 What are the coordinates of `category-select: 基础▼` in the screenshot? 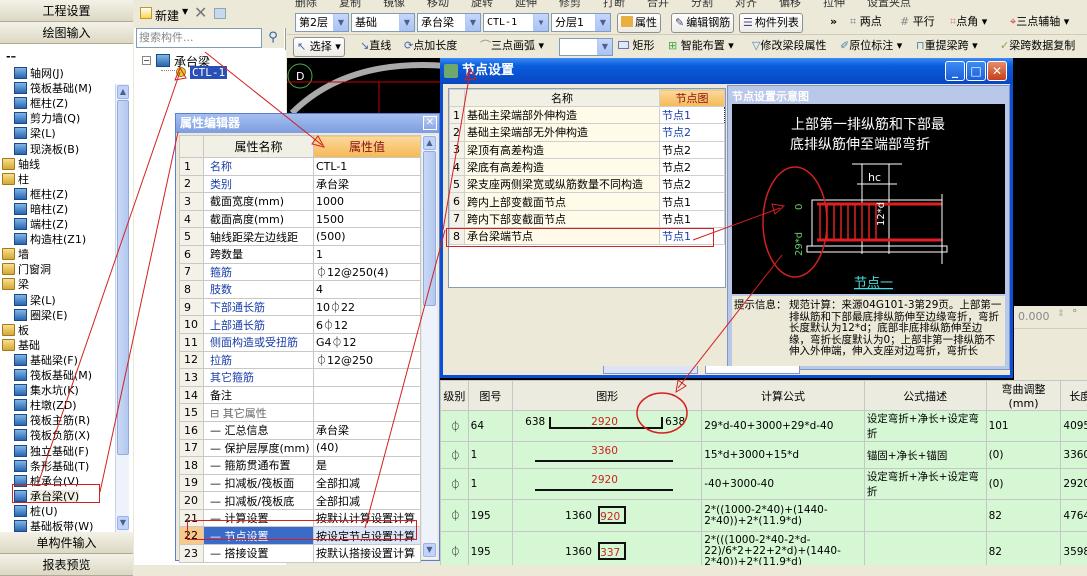 It's located at (383, 22).